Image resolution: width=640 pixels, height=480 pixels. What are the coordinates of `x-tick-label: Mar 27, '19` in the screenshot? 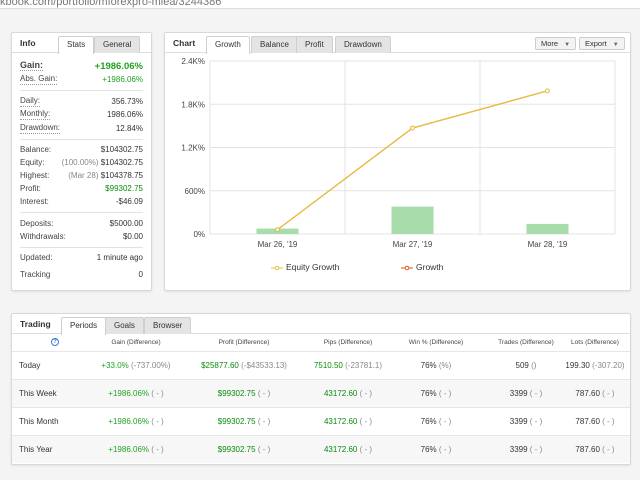 It's located at (413, 244).